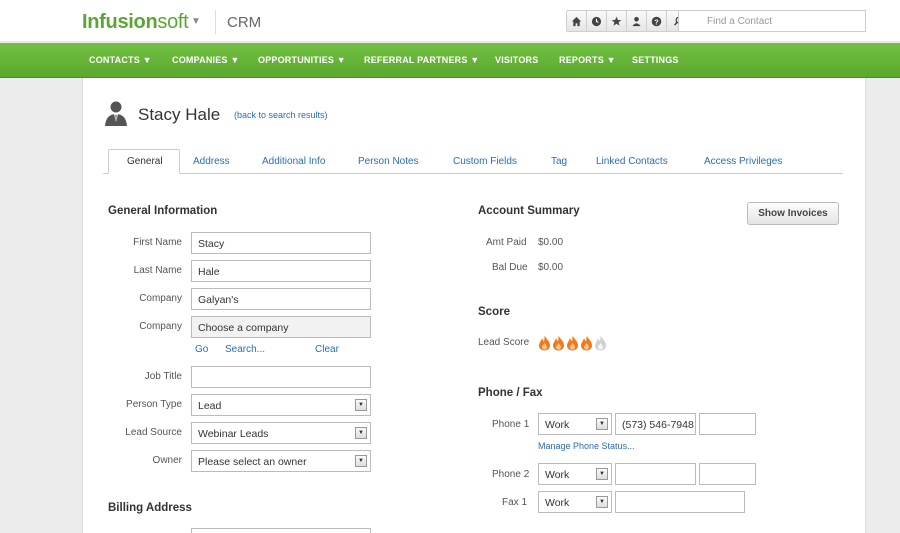 This screenshot has width=900, height=533. Describe the element at coordinates (281, 299) in the screenshot. I see `company-field: Galyan's` at that location.